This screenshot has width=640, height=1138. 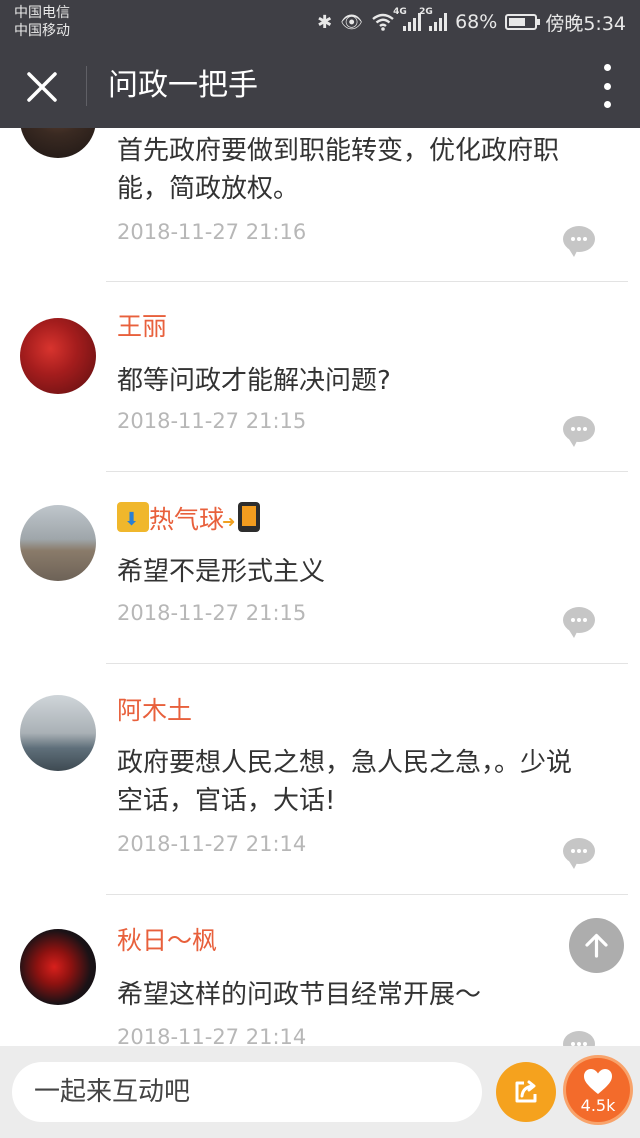 What do you see at coordinates (254, 381) in the screenshot?
I see `comment-text: 都等问政才能解决问题?` at bounding box center [254, 381].